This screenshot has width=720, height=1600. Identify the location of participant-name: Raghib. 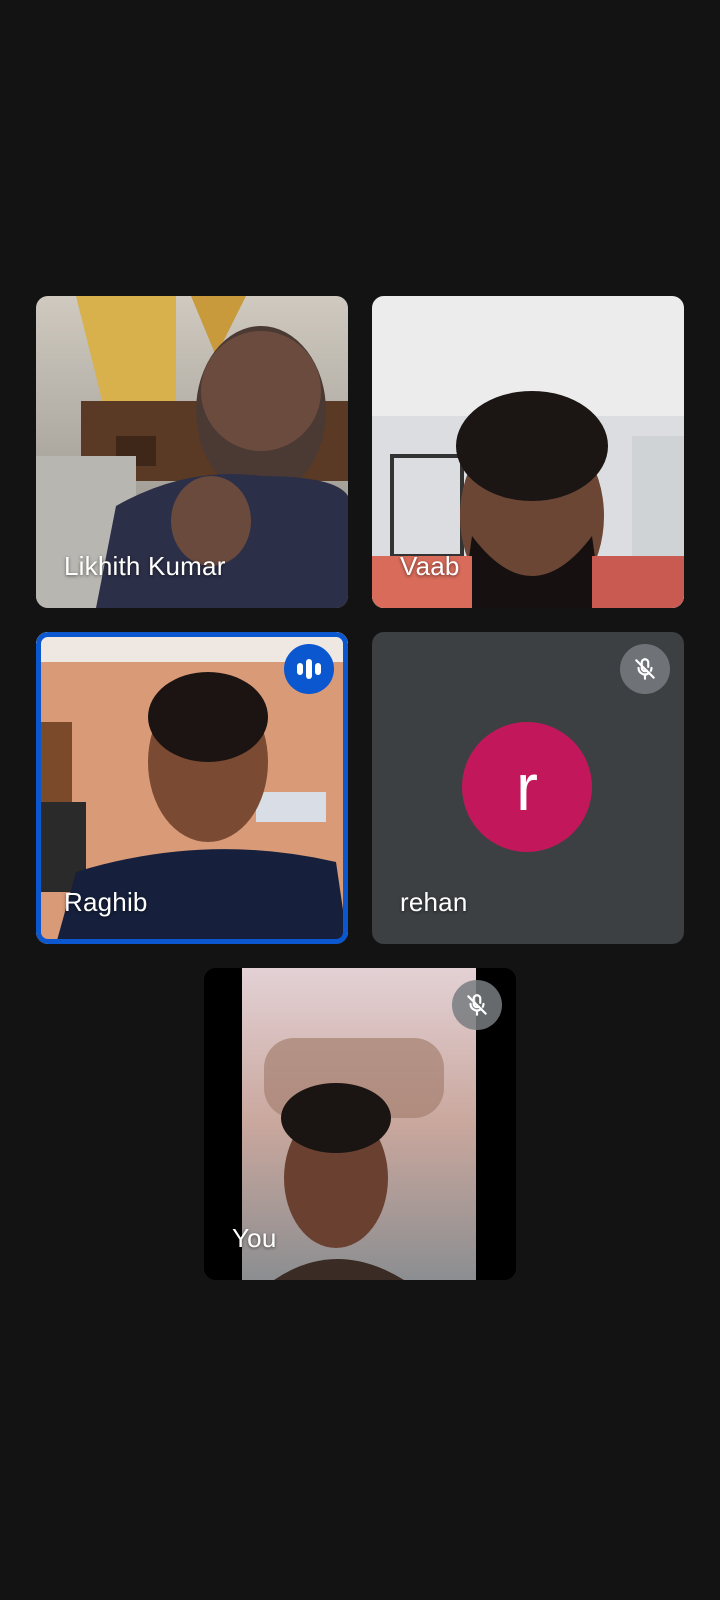
(106, 902).